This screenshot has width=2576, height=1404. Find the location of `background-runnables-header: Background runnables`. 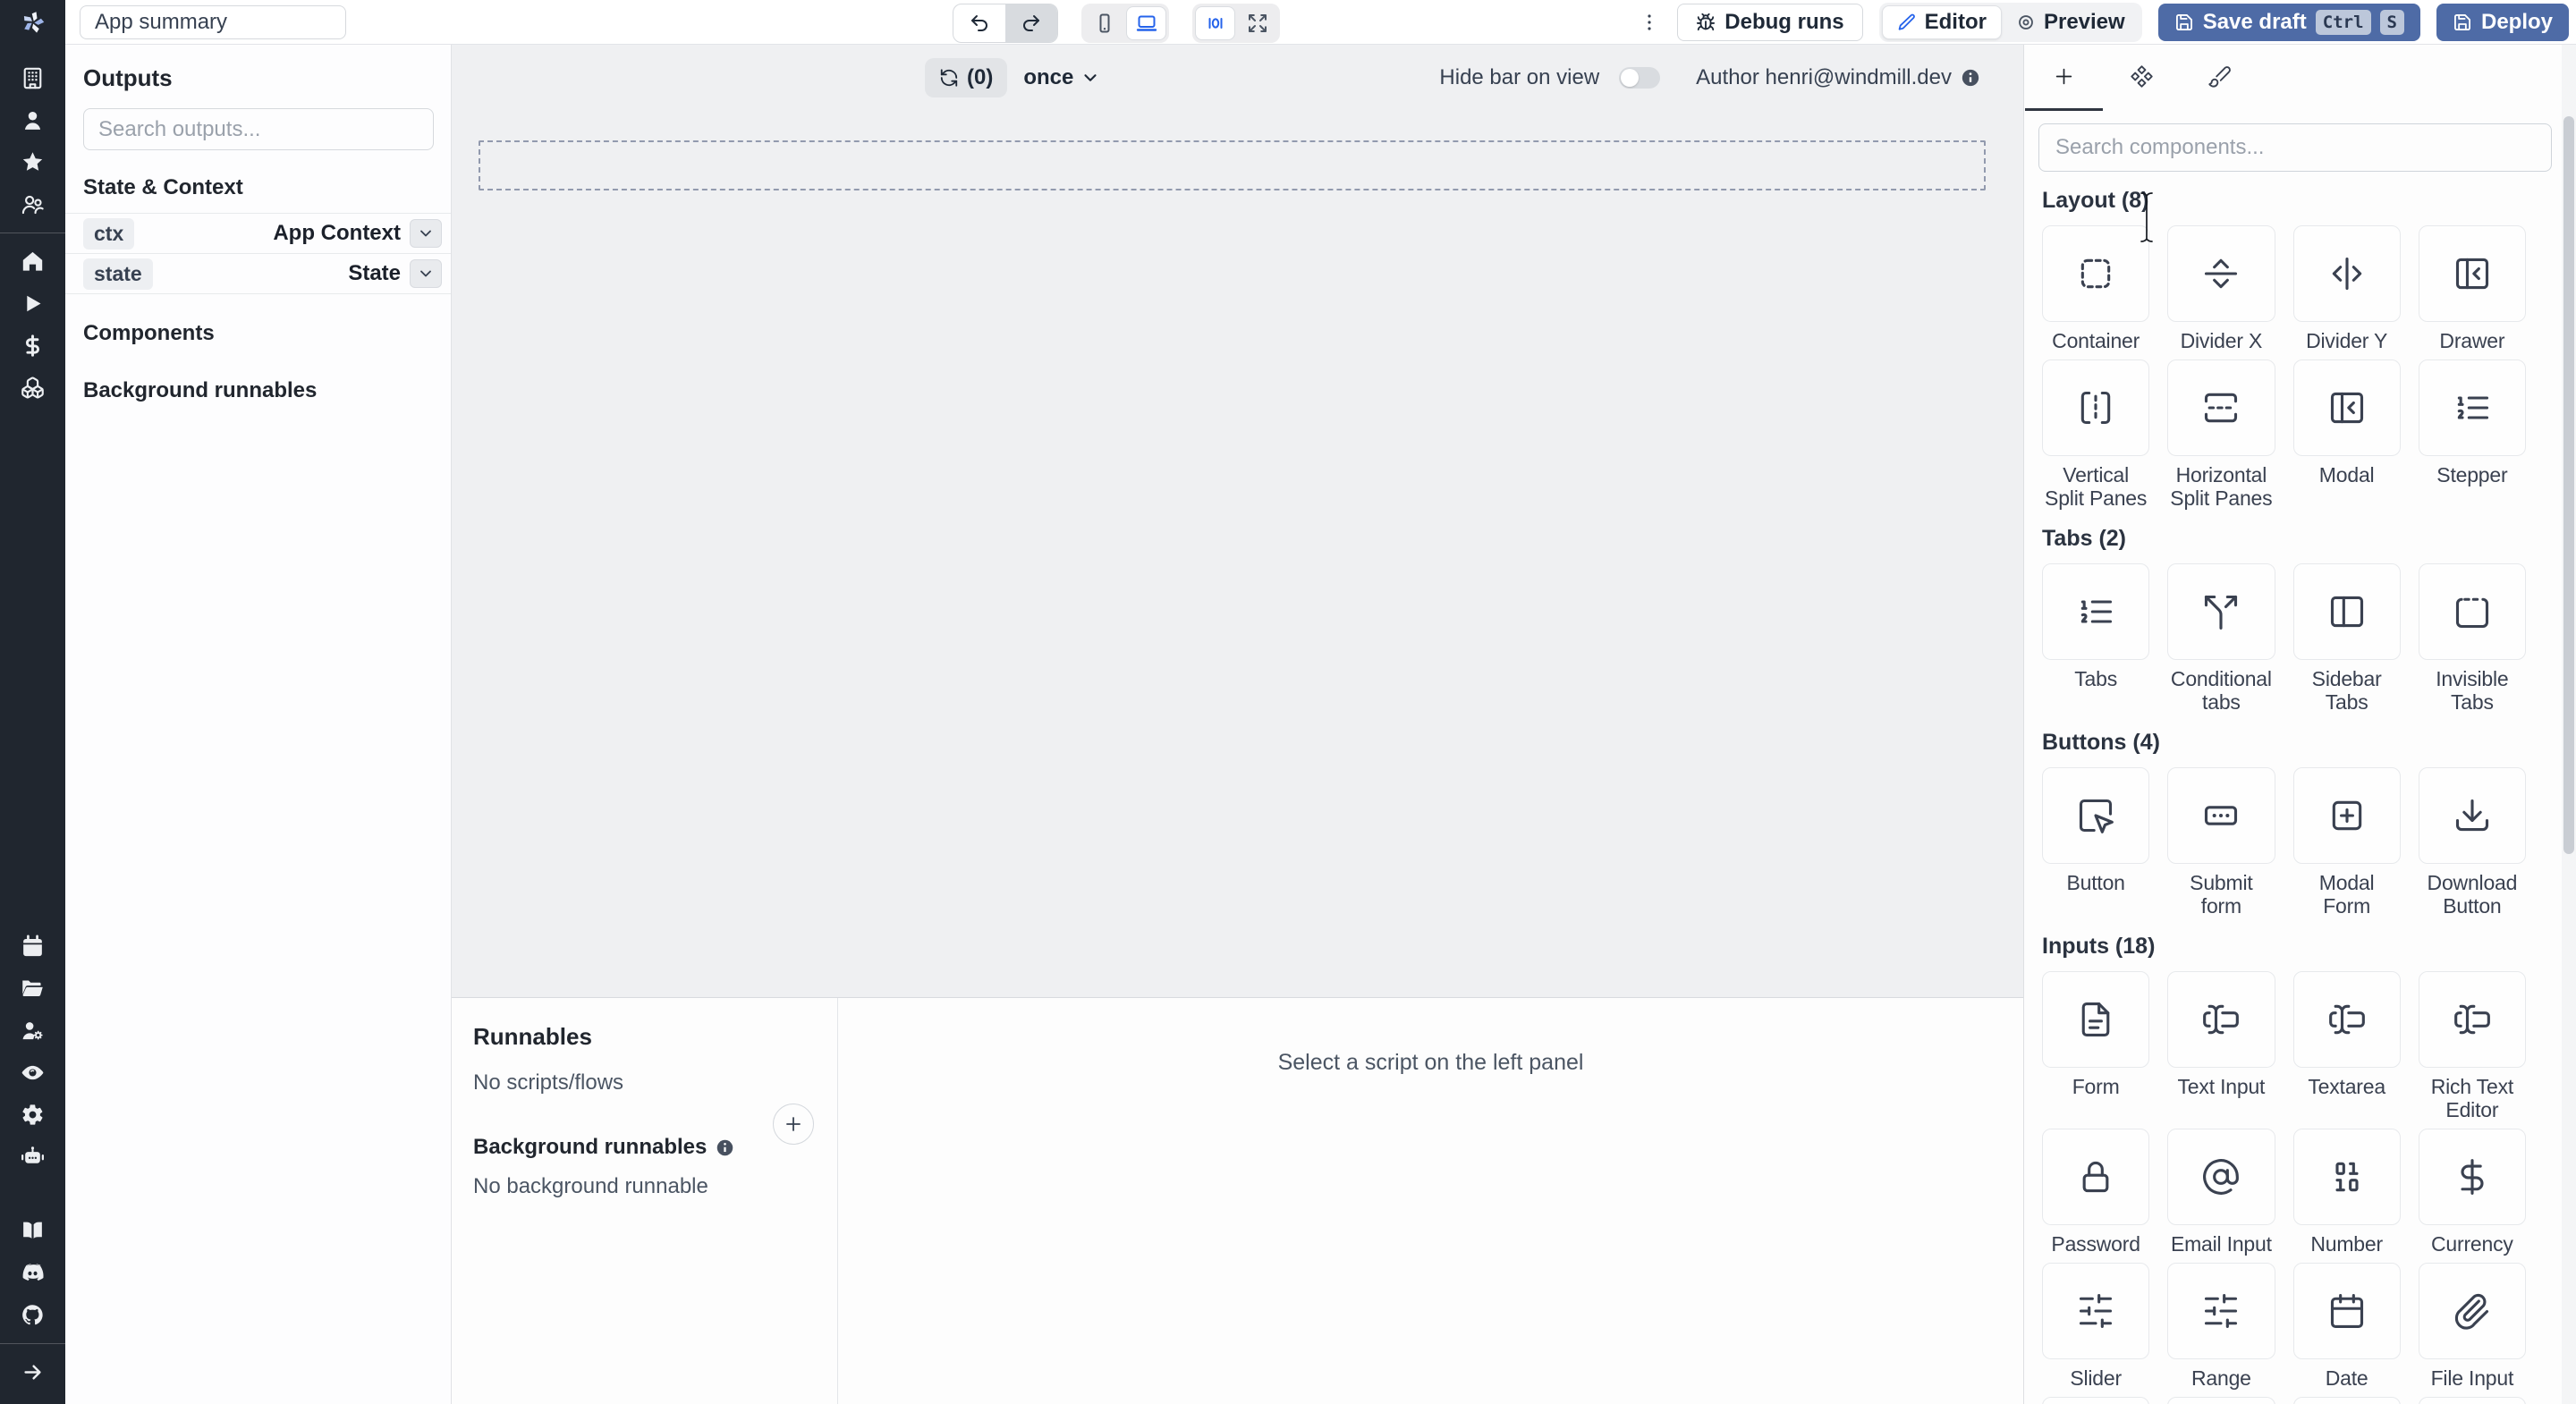

background-runnables-header: Background runnables is located at coordinates (200, 390).